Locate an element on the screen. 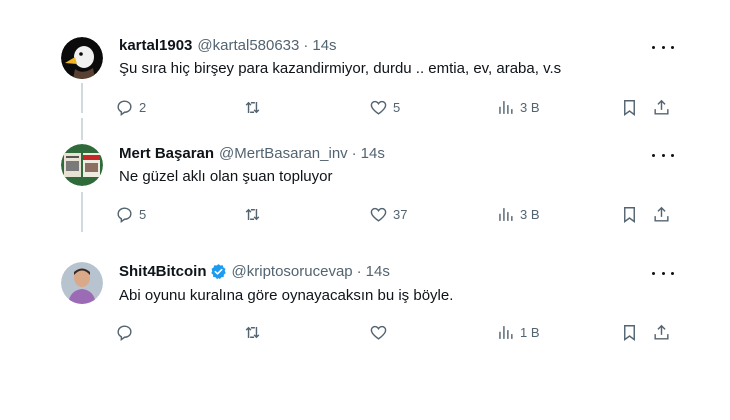 Image resolution: width=730 pixels, height=420 pixels. tweet-actions: 2 5 3 B is located at coordinates (395, 107).